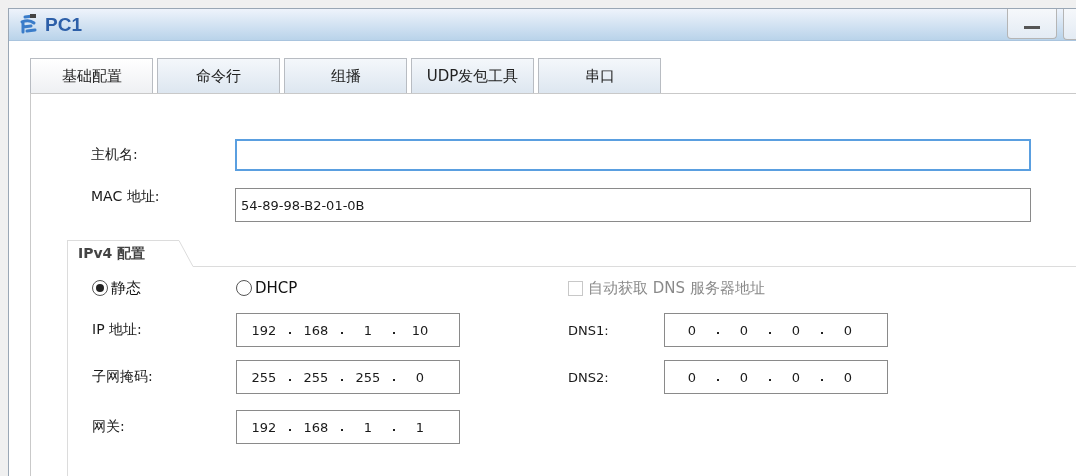  What do you see at coordinates (599, 75) in the screenshot?
I see `tab: 串口` at bounding box center [599, 75].